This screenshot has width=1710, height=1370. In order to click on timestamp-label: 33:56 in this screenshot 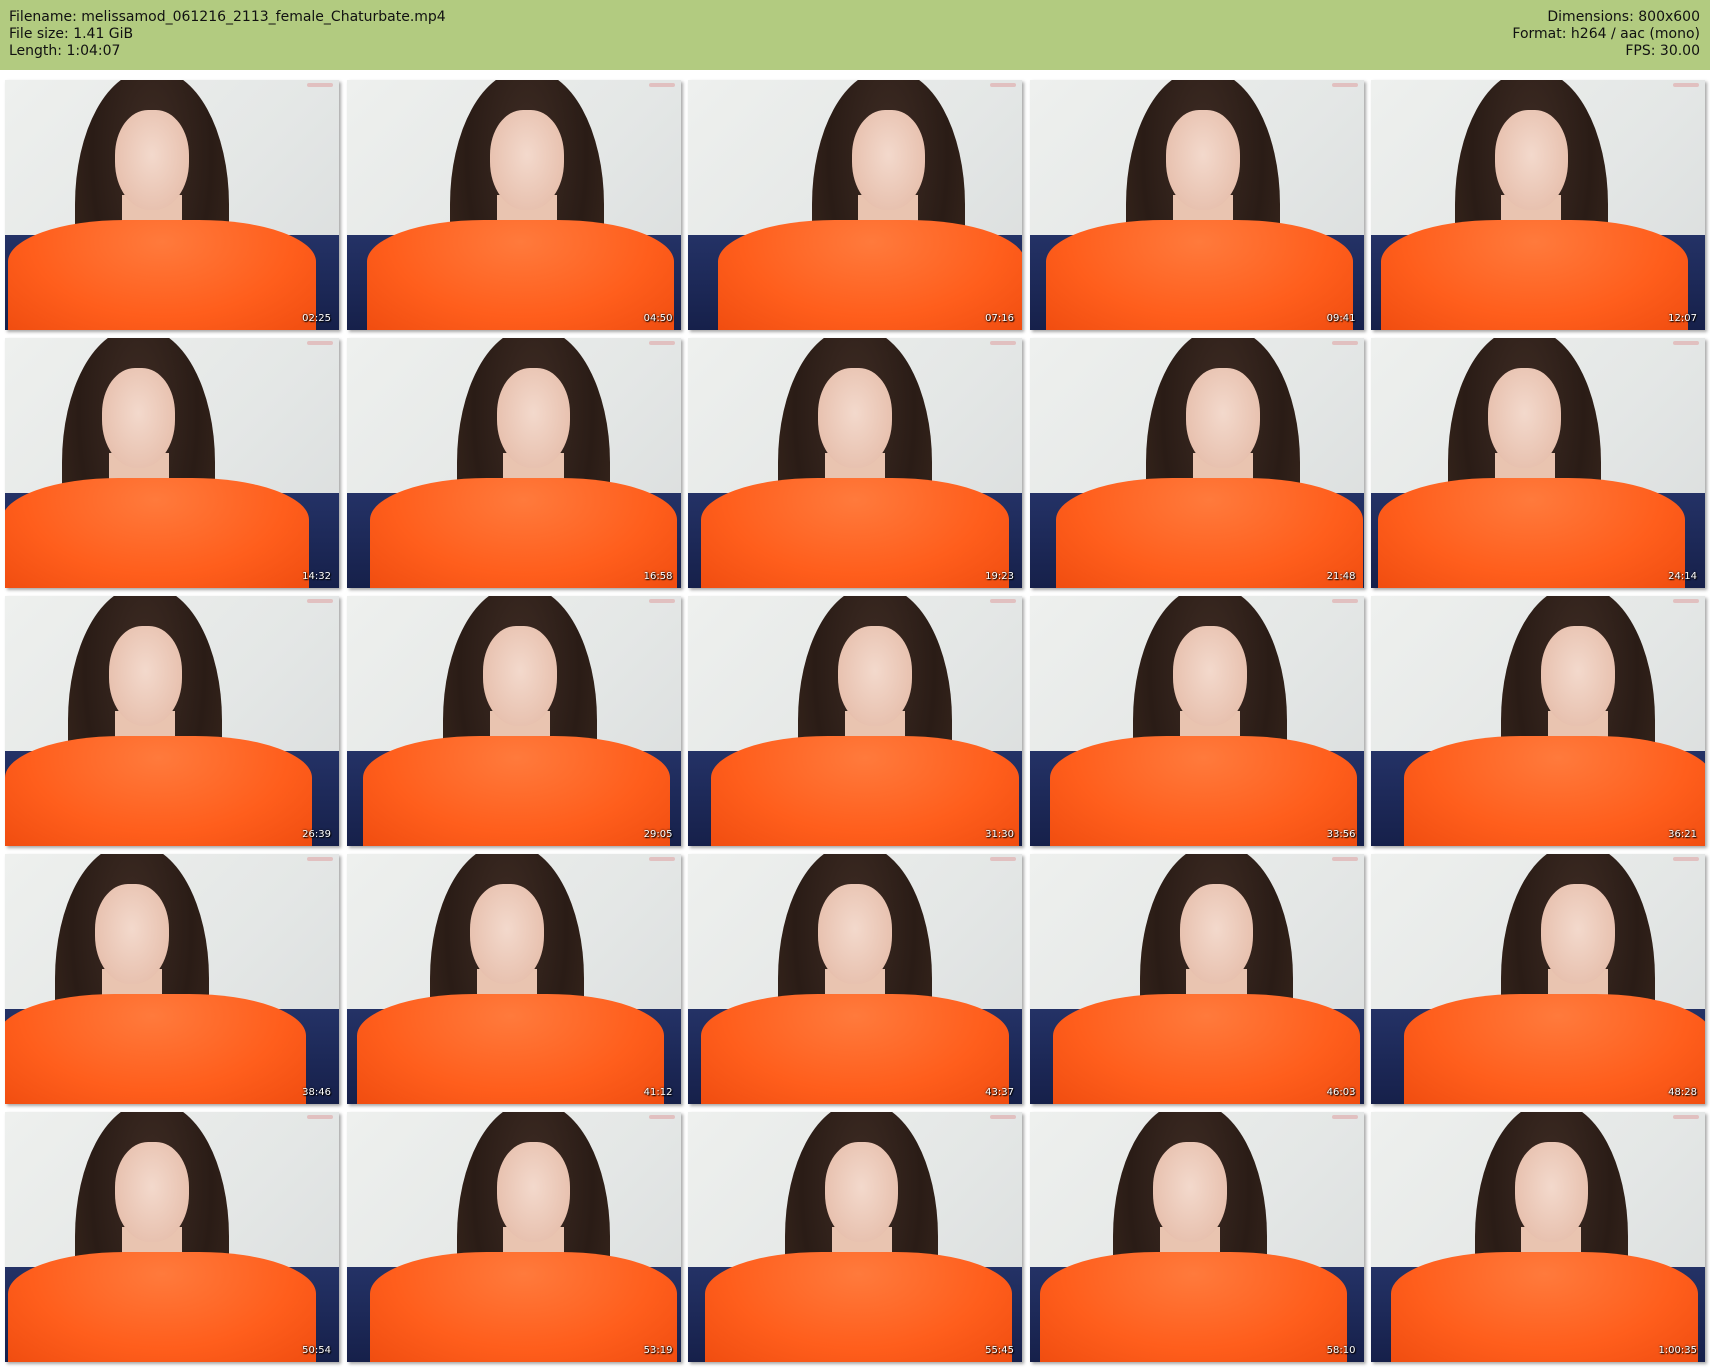, I will do `click(1341, 834)`.